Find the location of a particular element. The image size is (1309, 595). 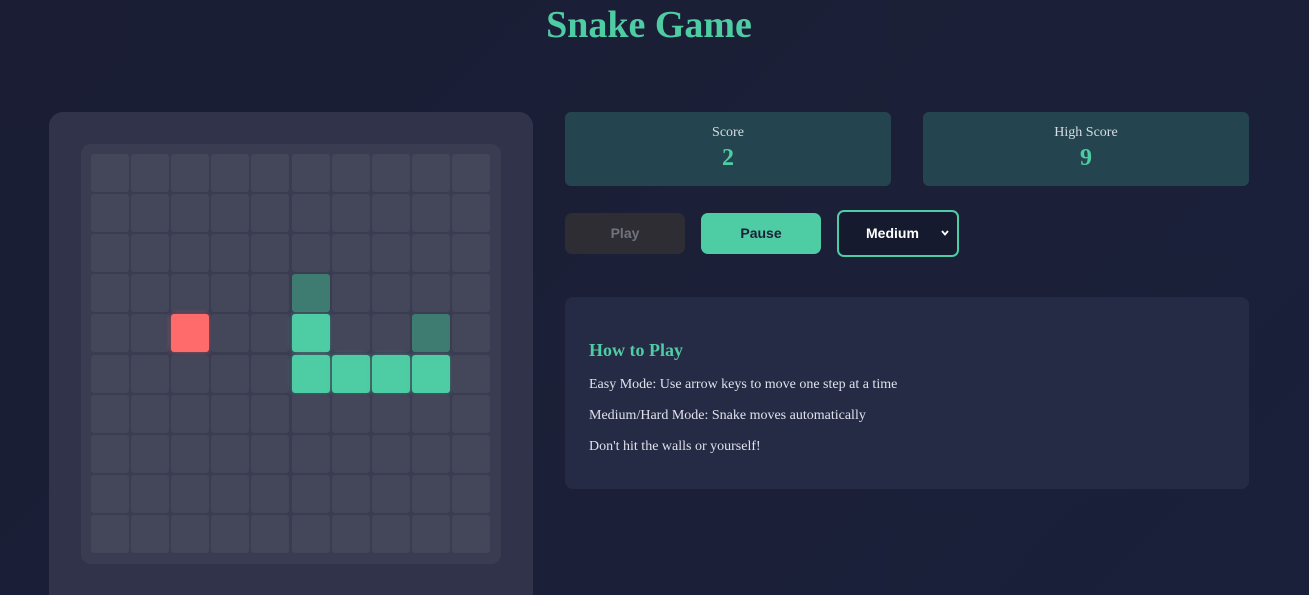

pause-button: Pause is located at coordinates (761, 233).